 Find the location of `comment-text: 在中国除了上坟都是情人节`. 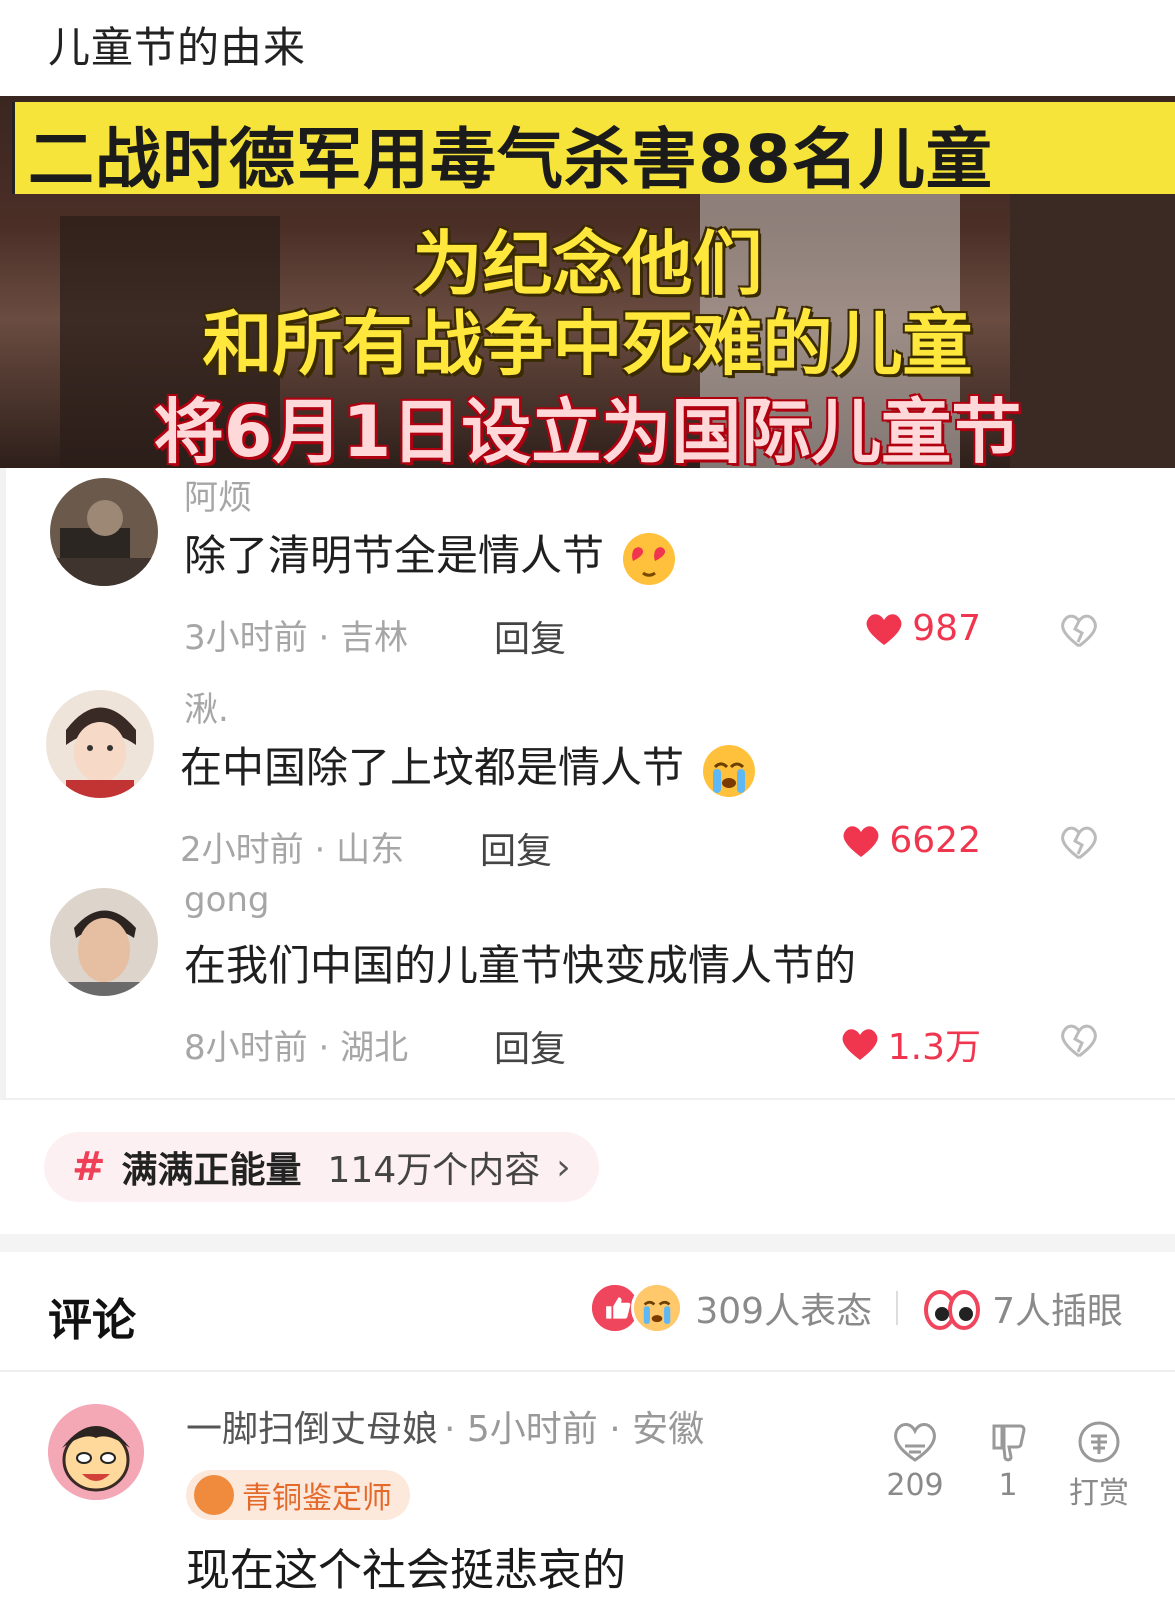

comment-text: 在中国除了上坟都是情人节 is located at coordinates (468, 766).